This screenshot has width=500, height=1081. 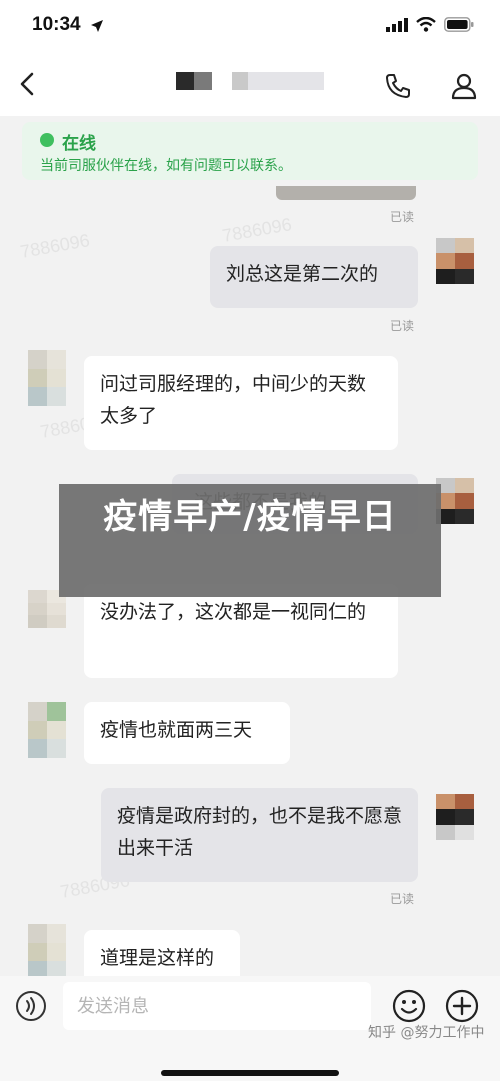 What do you see at coordinates (426, 24) in the screenshot?
I see `wifi-icon` at bounding box center [426, 24].